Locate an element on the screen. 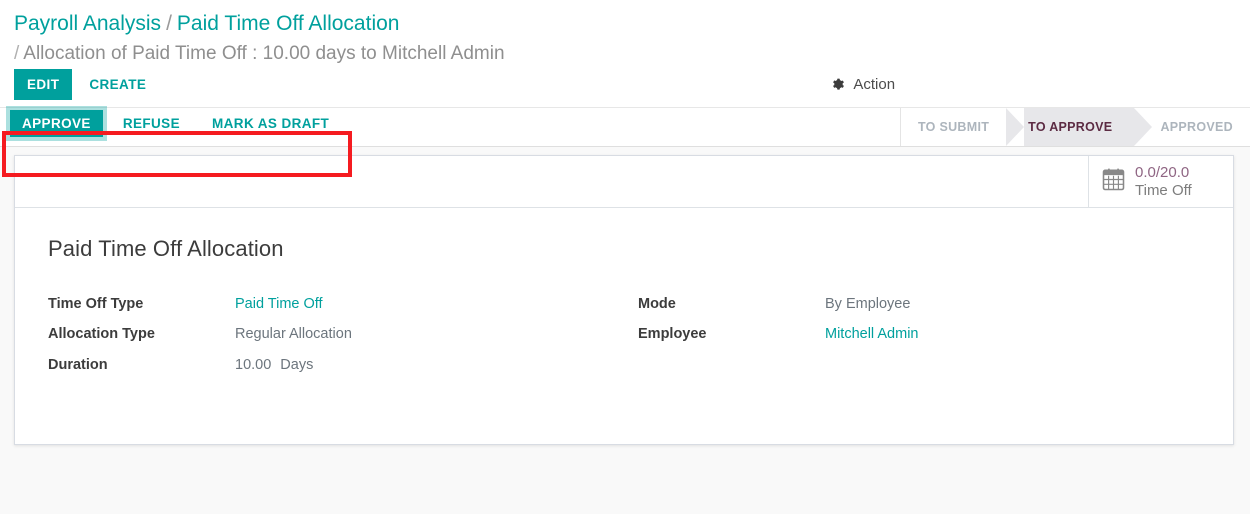  field-label-employee: Employee is located at coordinates (672, 334).